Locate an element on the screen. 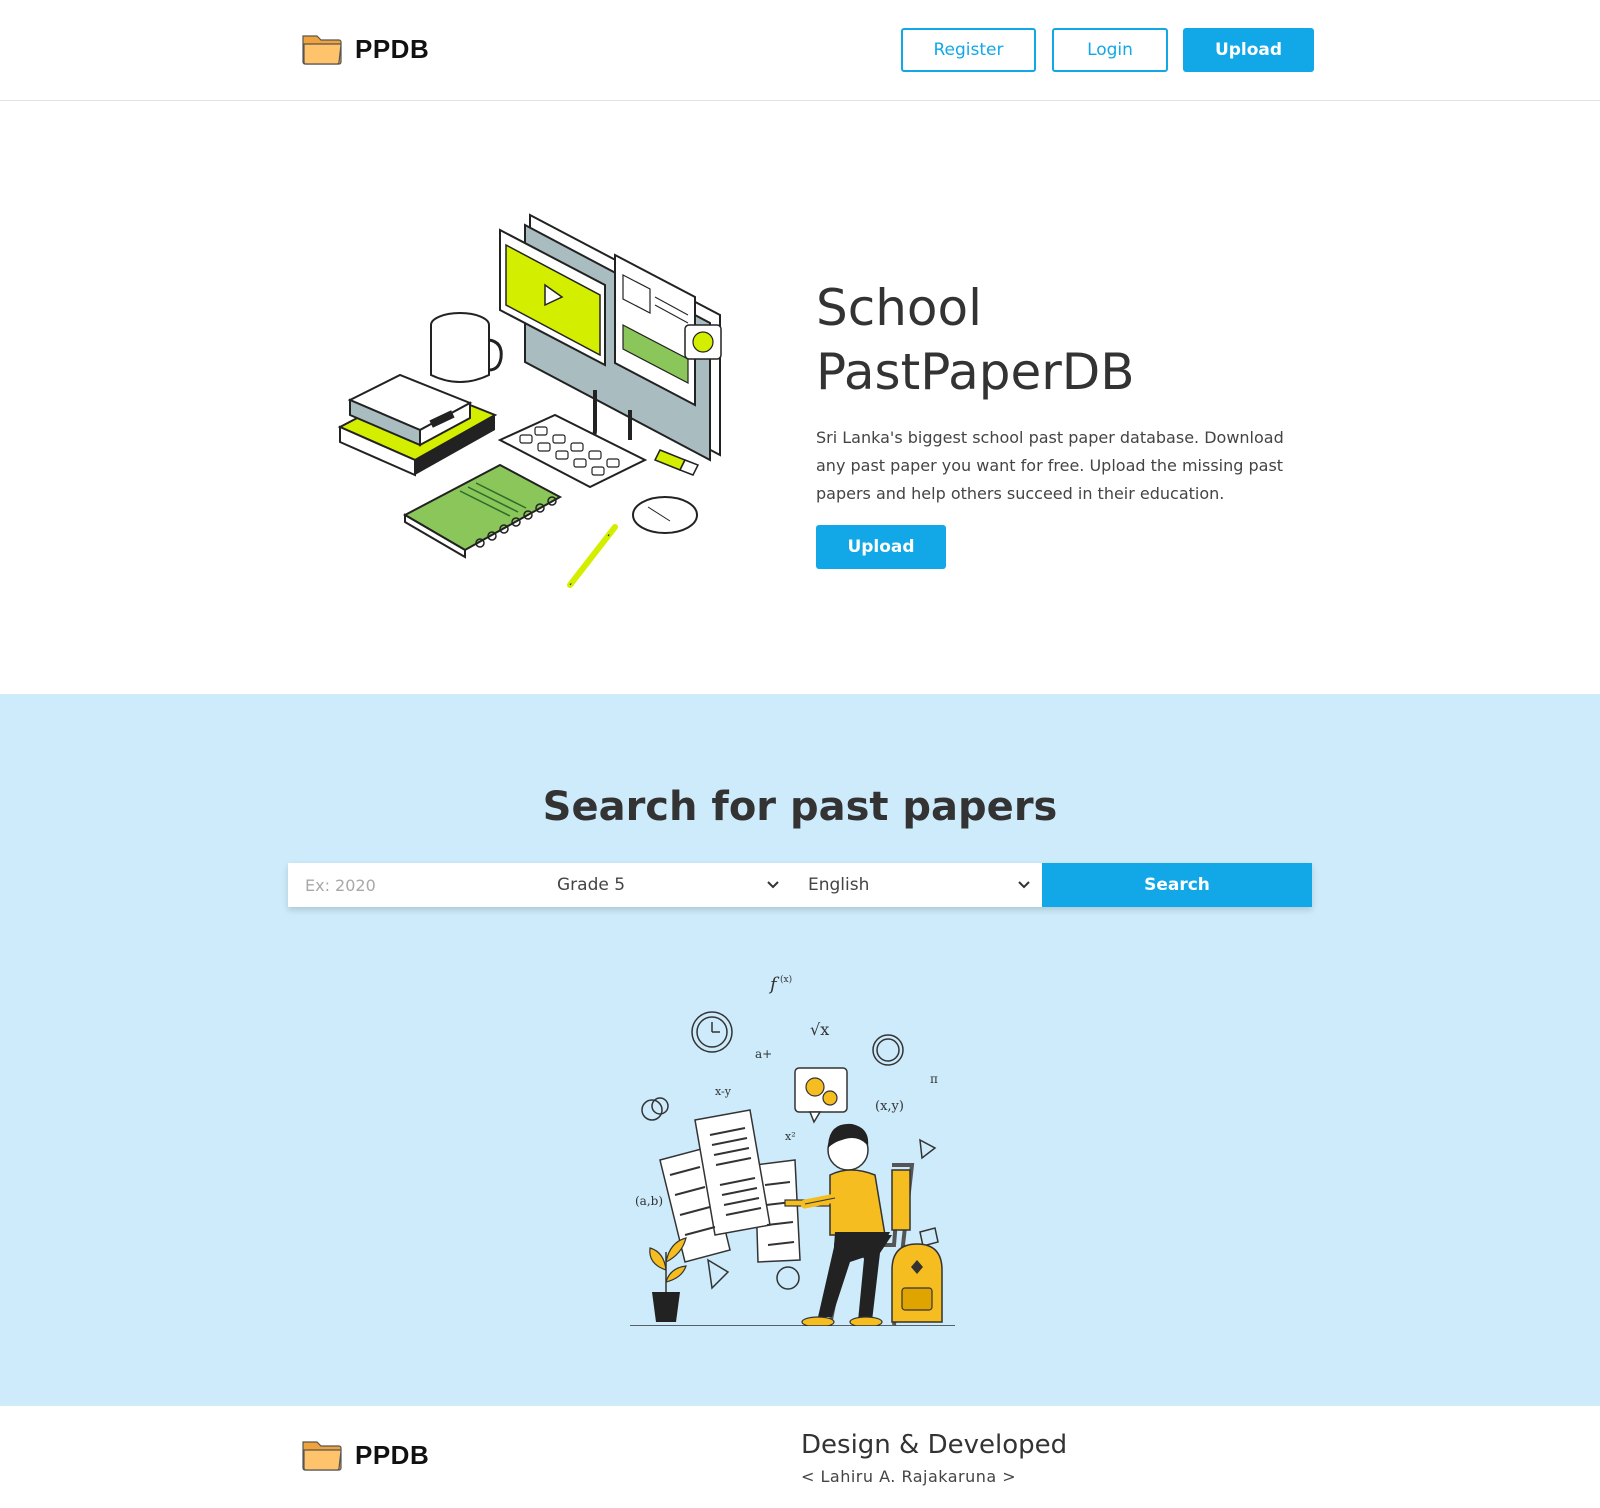 The height and width of the screenshot is (1508, 1600). register-button: Register is located at coordinates (968, 50).